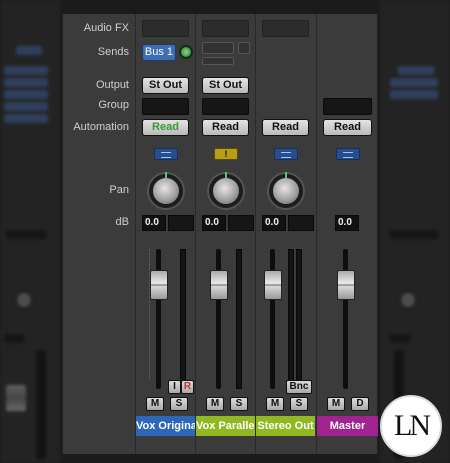  I want to click on group-label: Group, so click(113, 105).